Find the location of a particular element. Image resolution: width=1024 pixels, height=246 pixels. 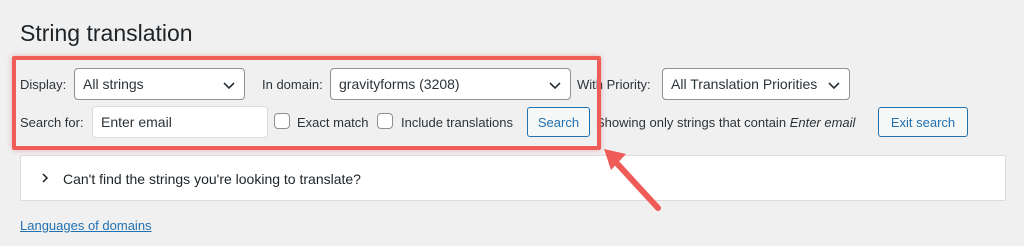

priority-select: All Translation Priorities is located at coordinates (756, 84).